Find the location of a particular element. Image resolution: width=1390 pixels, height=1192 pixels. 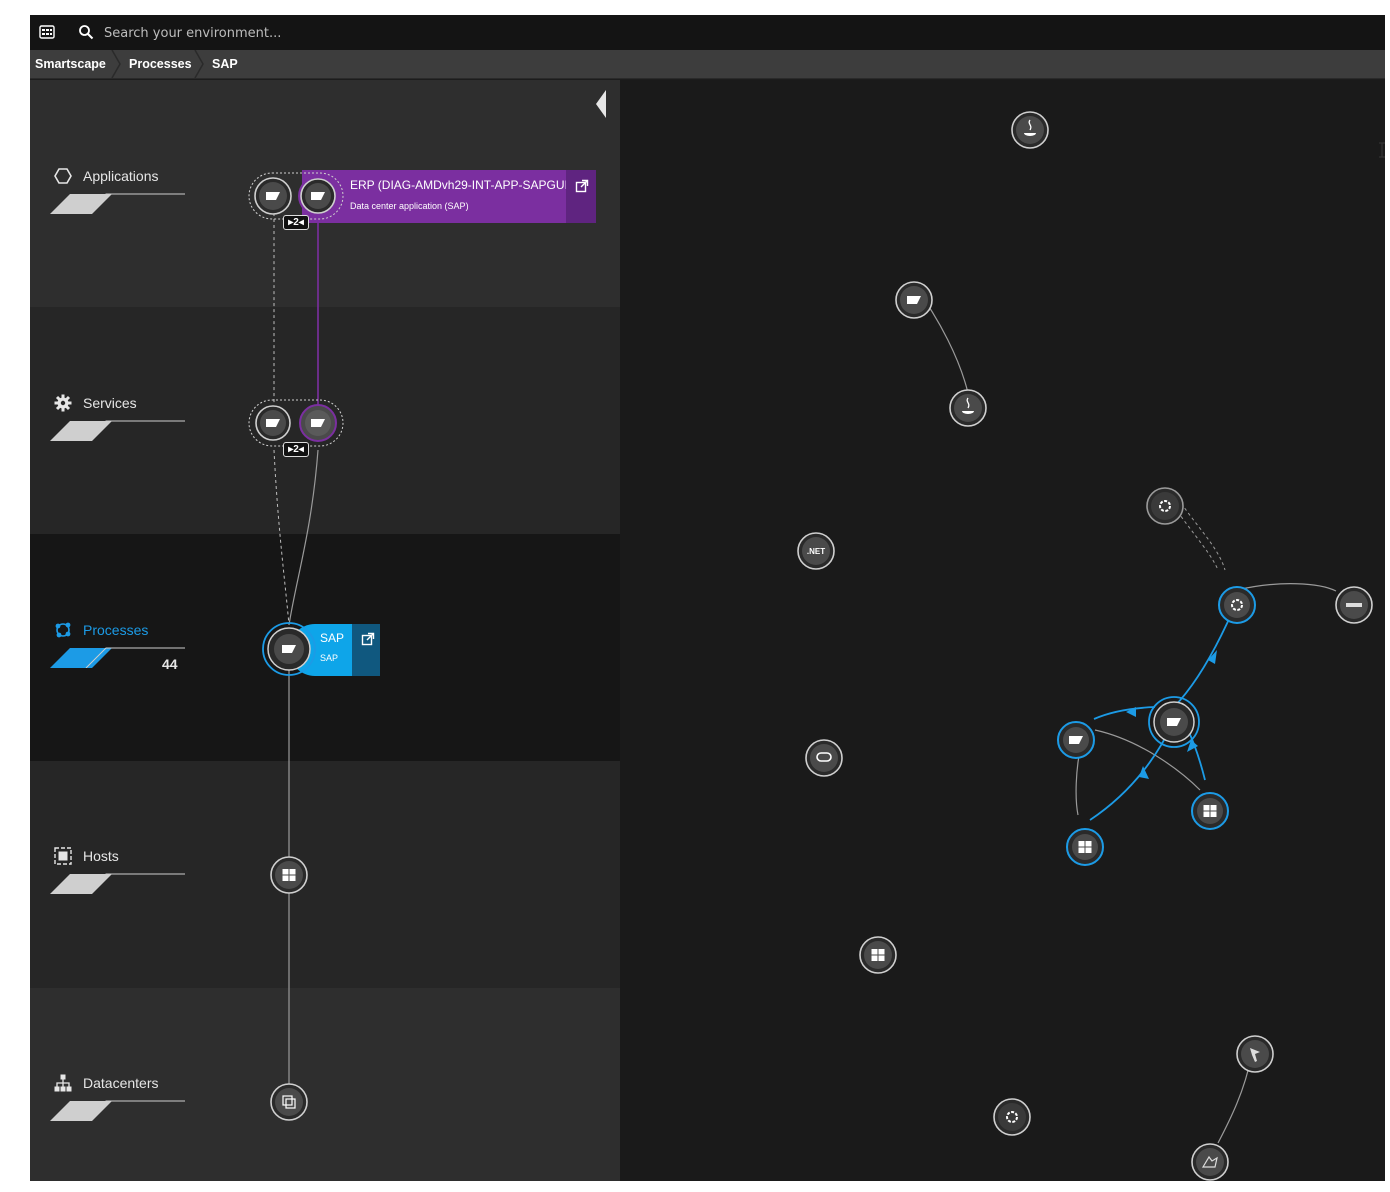

service-group-count-badge: ▸2◂ is located at coordinates (296, 449).